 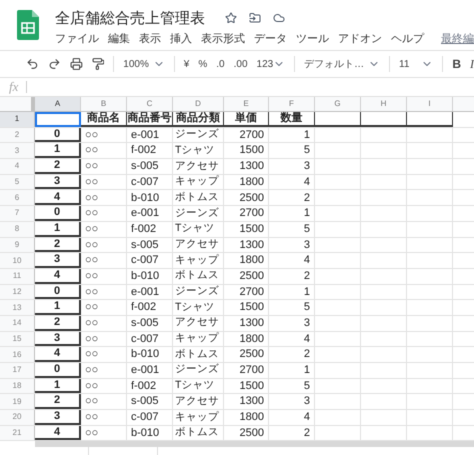 What do you see at coordinates (104, 104) in the screenshot?
I see `column-header: B` at bounding box center [104, 104].